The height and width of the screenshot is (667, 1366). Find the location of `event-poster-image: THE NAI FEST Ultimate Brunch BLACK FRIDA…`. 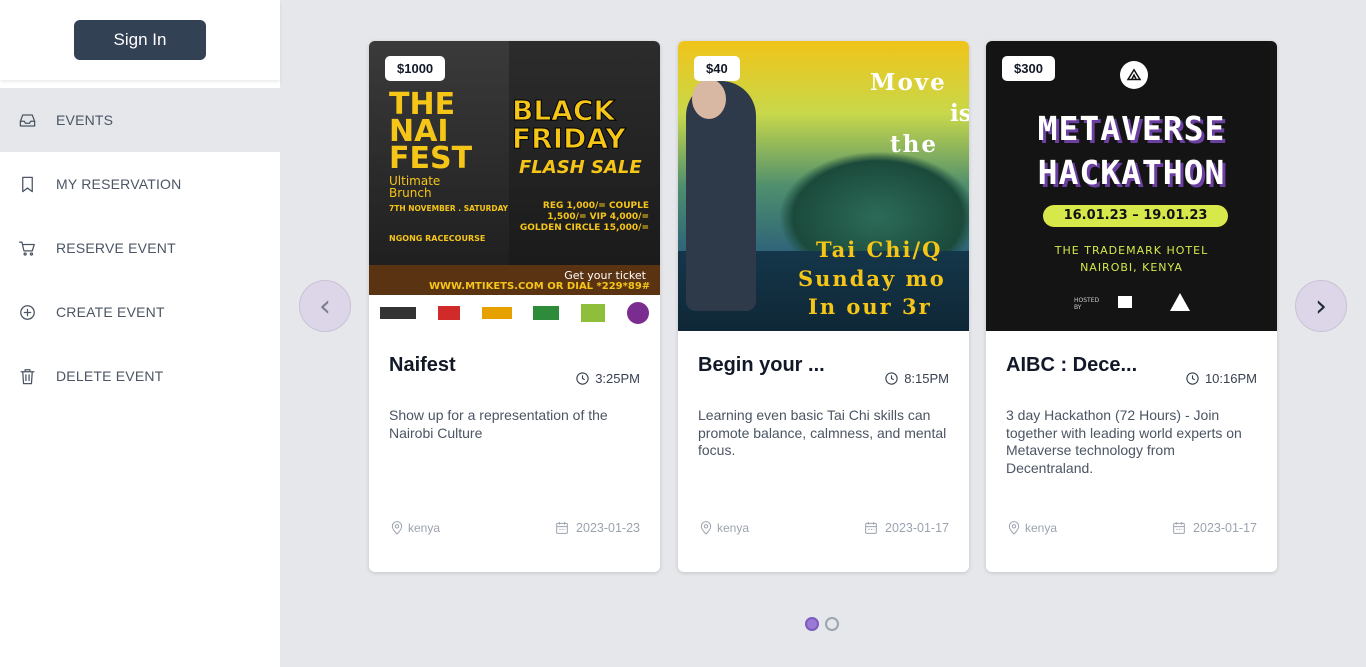

event-poster-image: THE NAI FEST Ultimate Brunch BLACK FRIDA… is located at coordinates (514, 186).